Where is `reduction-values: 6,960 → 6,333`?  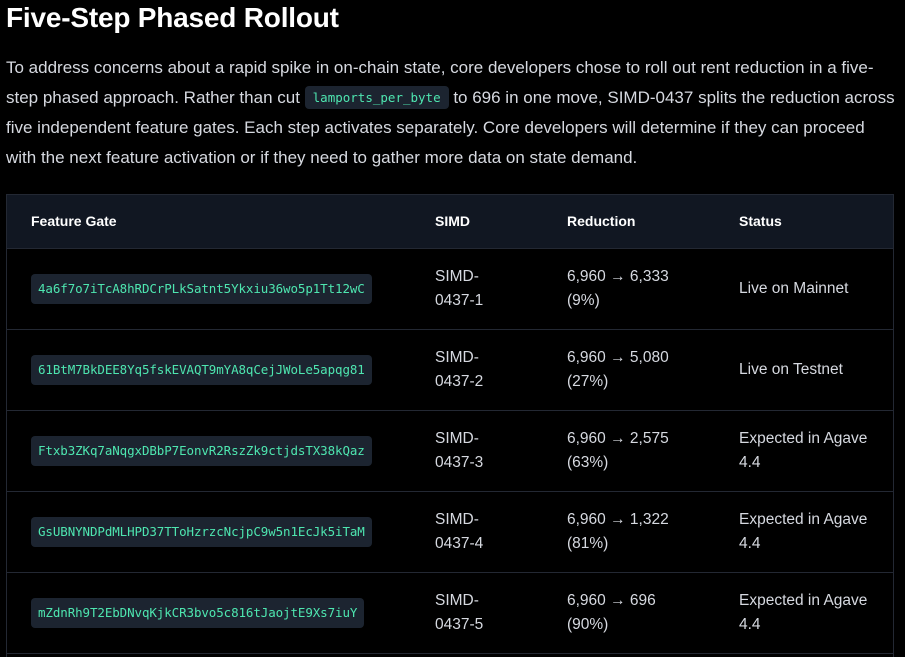
reduction-values: 6,960 → 6,333 is located at coordinates (618, 276).